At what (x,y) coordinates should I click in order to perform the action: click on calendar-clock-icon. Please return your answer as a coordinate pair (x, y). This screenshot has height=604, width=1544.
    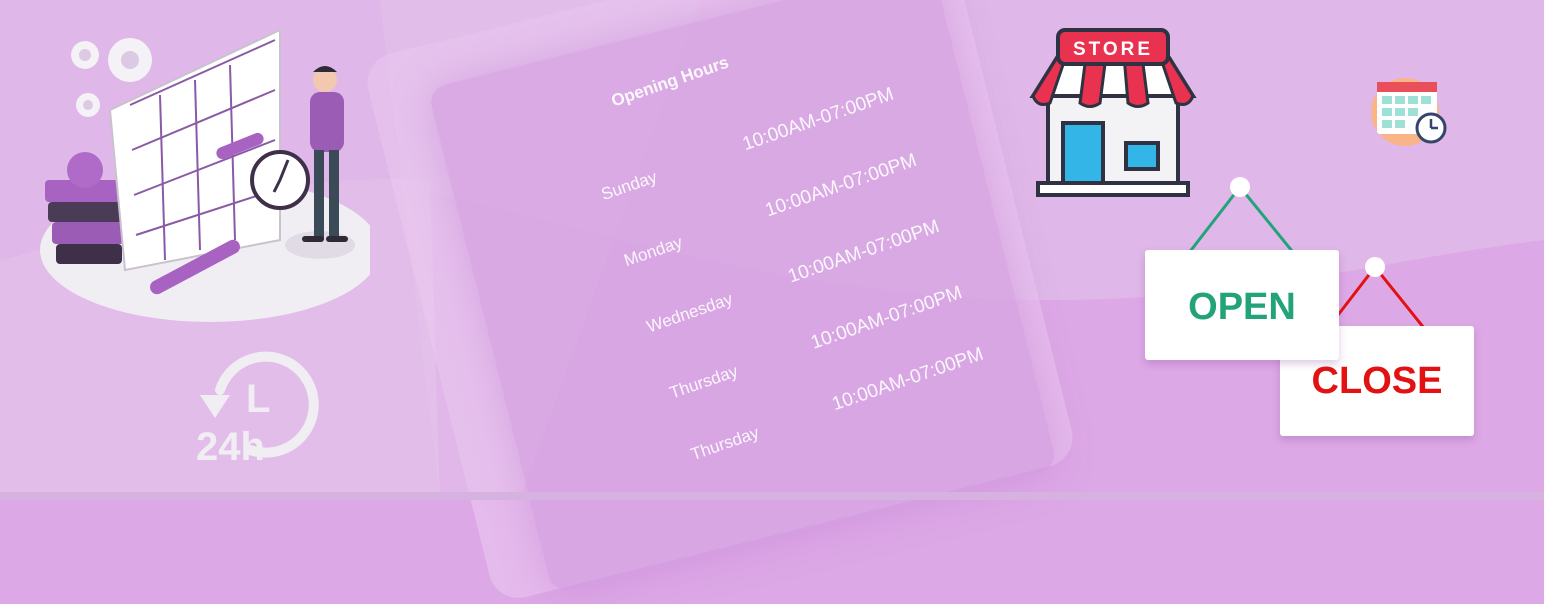
    Looking at the image, I should click on (1409, 112).